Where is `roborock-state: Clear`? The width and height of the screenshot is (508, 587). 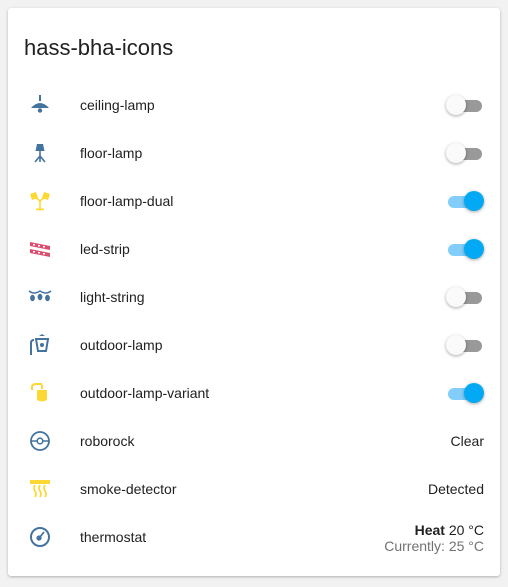 roborock-state: Clear is located at coordinates (467, 441).